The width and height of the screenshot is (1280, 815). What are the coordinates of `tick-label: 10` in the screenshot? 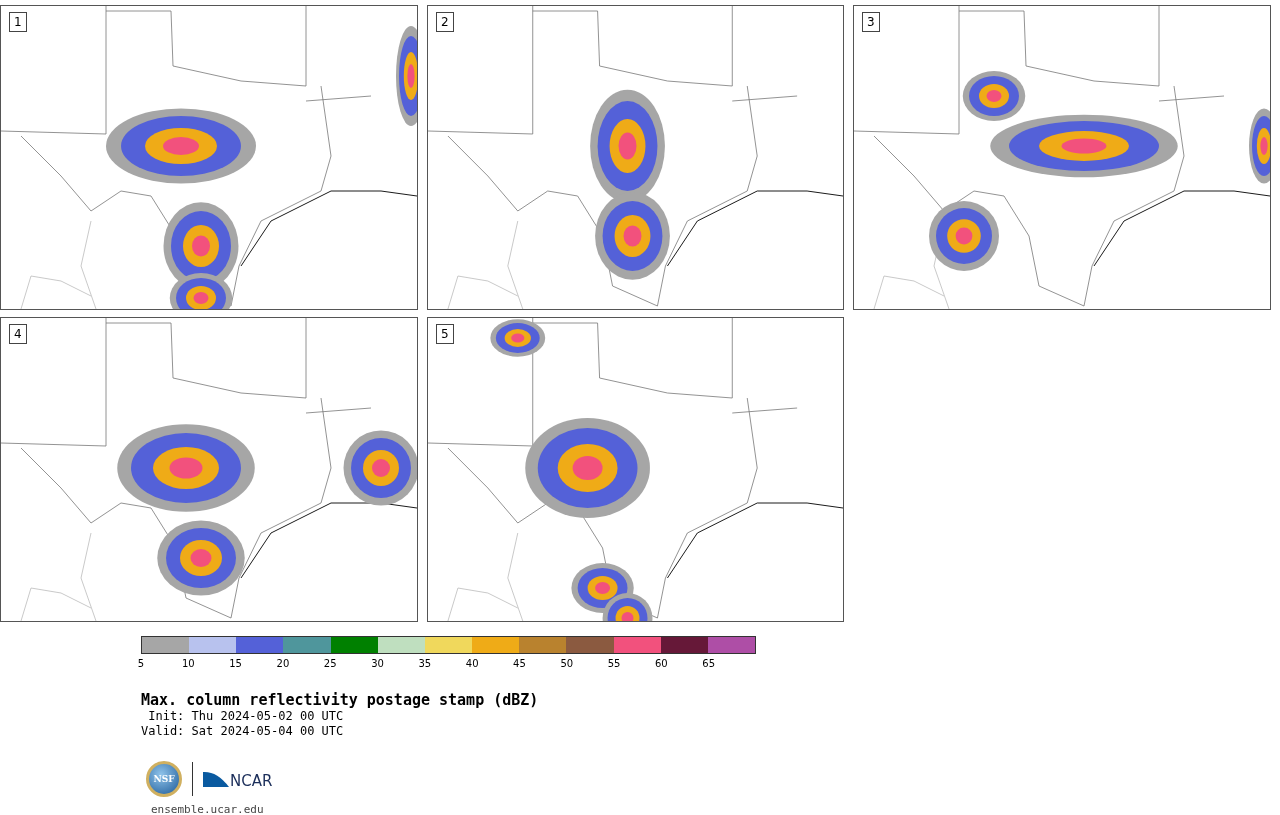 It's located at (188, 663).